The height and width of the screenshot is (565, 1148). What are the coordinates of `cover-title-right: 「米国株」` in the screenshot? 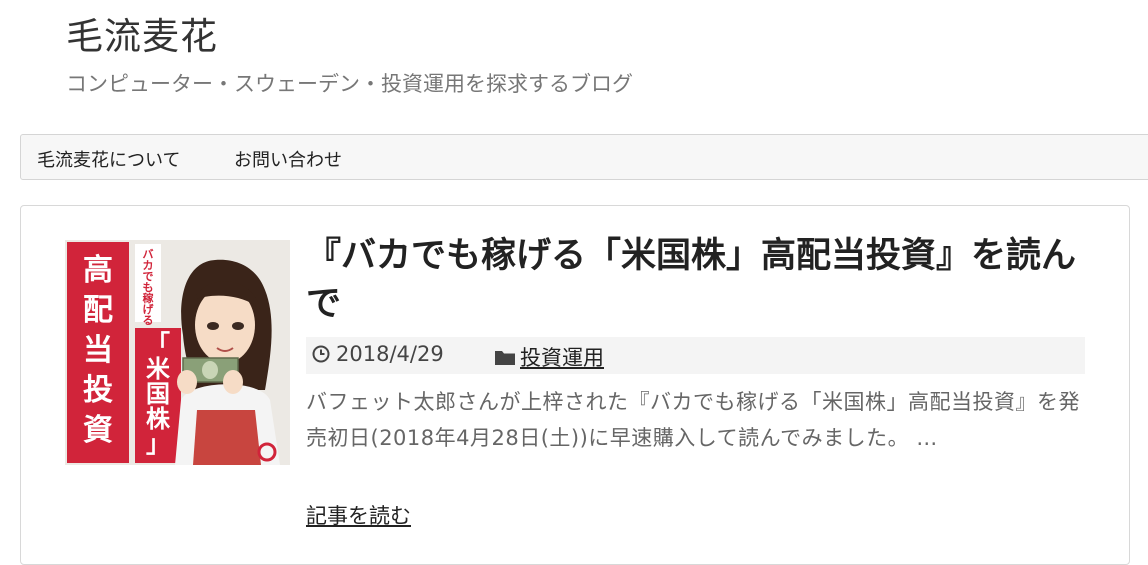 It's located at (158, 394).